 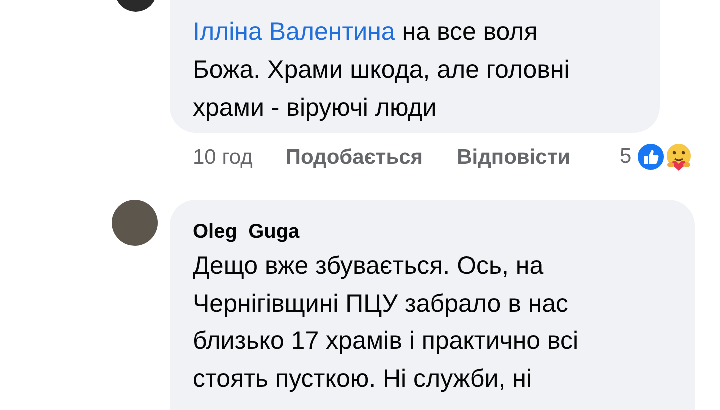 I want to click on reply-link: Відповісти, so click(x=514, y=158).